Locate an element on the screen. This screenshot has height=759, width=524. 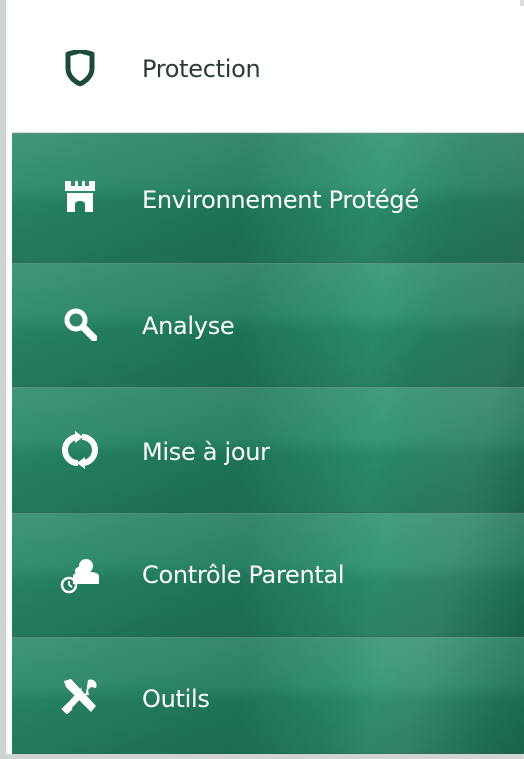
castle-tower-icon is located at coordinates (80, 196).